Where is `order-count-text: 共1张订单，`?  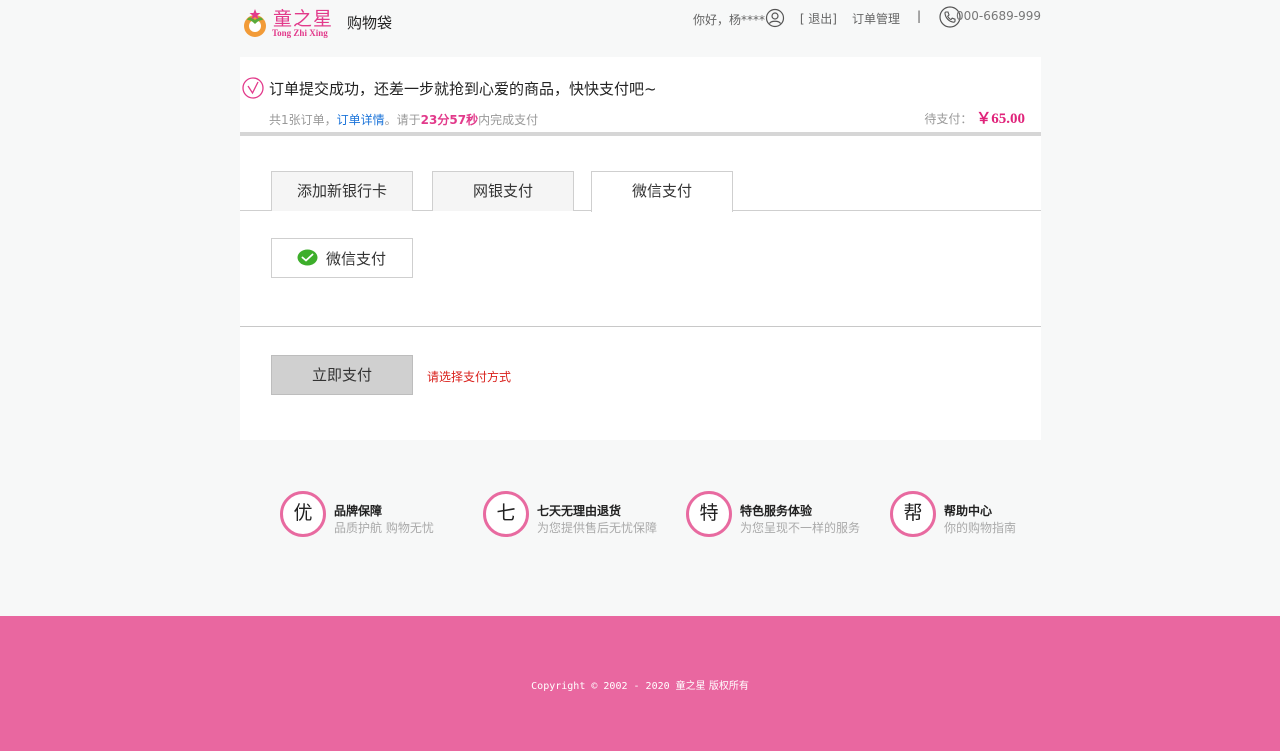 order-count-text: 共1张订单， is located at coordinates (303, 120).